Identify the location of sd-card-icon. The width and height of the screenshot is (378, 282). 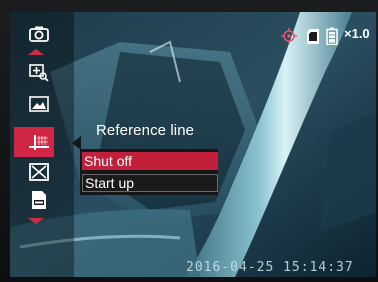
(313, 36).